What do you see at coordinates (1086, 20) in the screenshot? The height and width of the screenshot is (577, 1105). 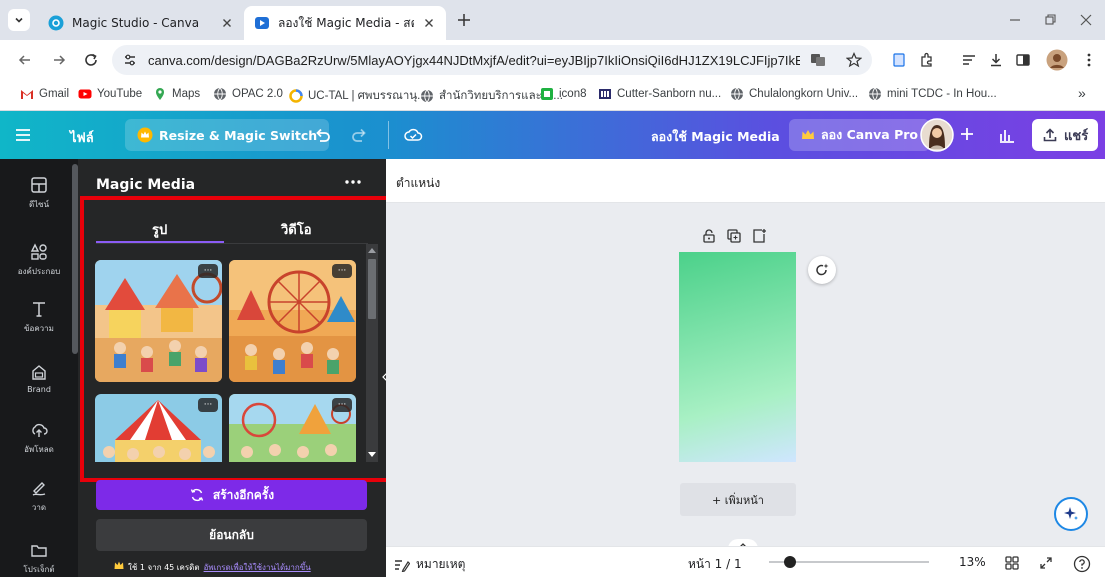 I see `window-close-icon` at bounding box center [1086, 20].